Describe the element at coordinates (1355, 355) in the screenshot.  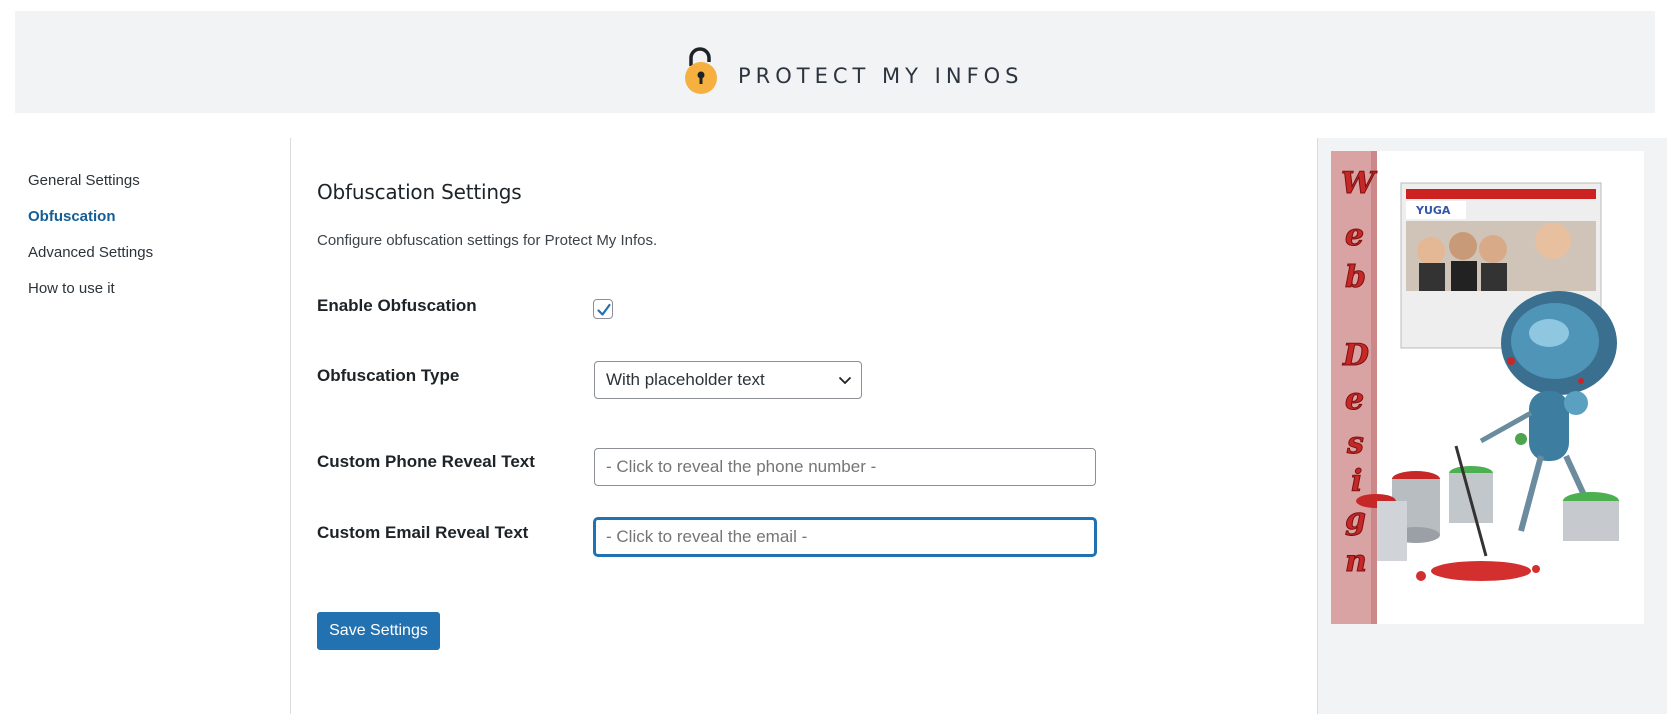
I see `svg-text: D` at that location.